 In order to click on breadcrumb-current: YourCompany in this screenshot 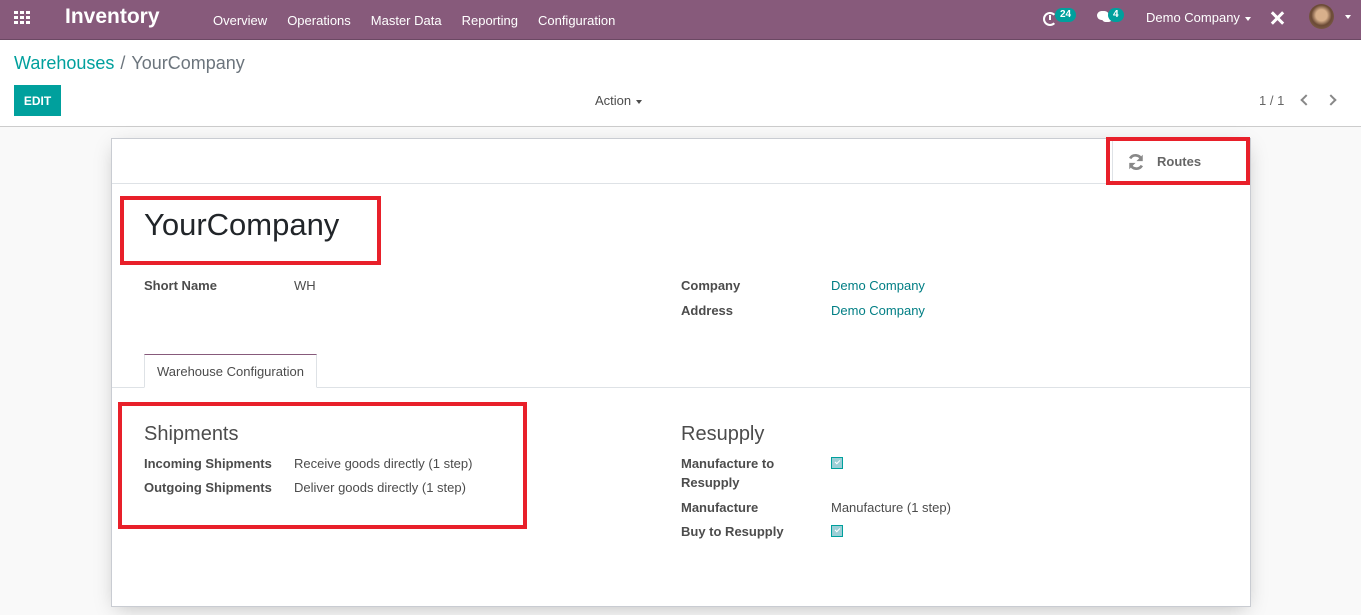, I will do `click(188, 63)`.